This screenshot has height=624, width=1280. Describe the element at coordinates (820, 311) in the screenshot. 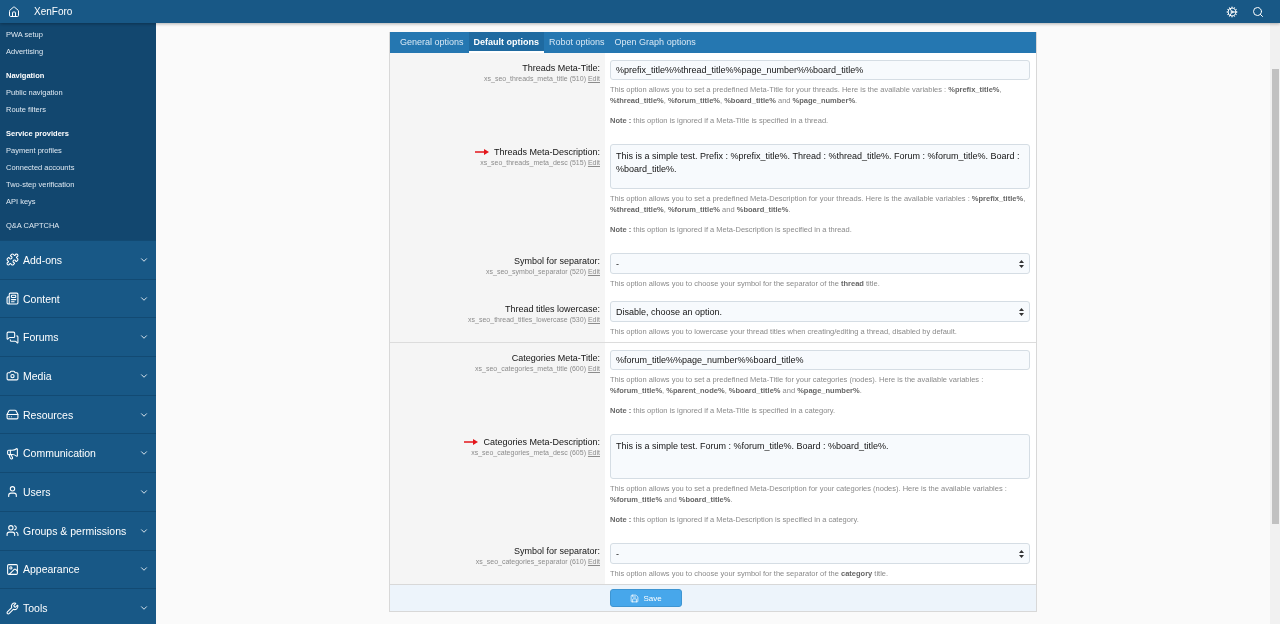

I see `select-field: Disable, choose an option.` at that location.